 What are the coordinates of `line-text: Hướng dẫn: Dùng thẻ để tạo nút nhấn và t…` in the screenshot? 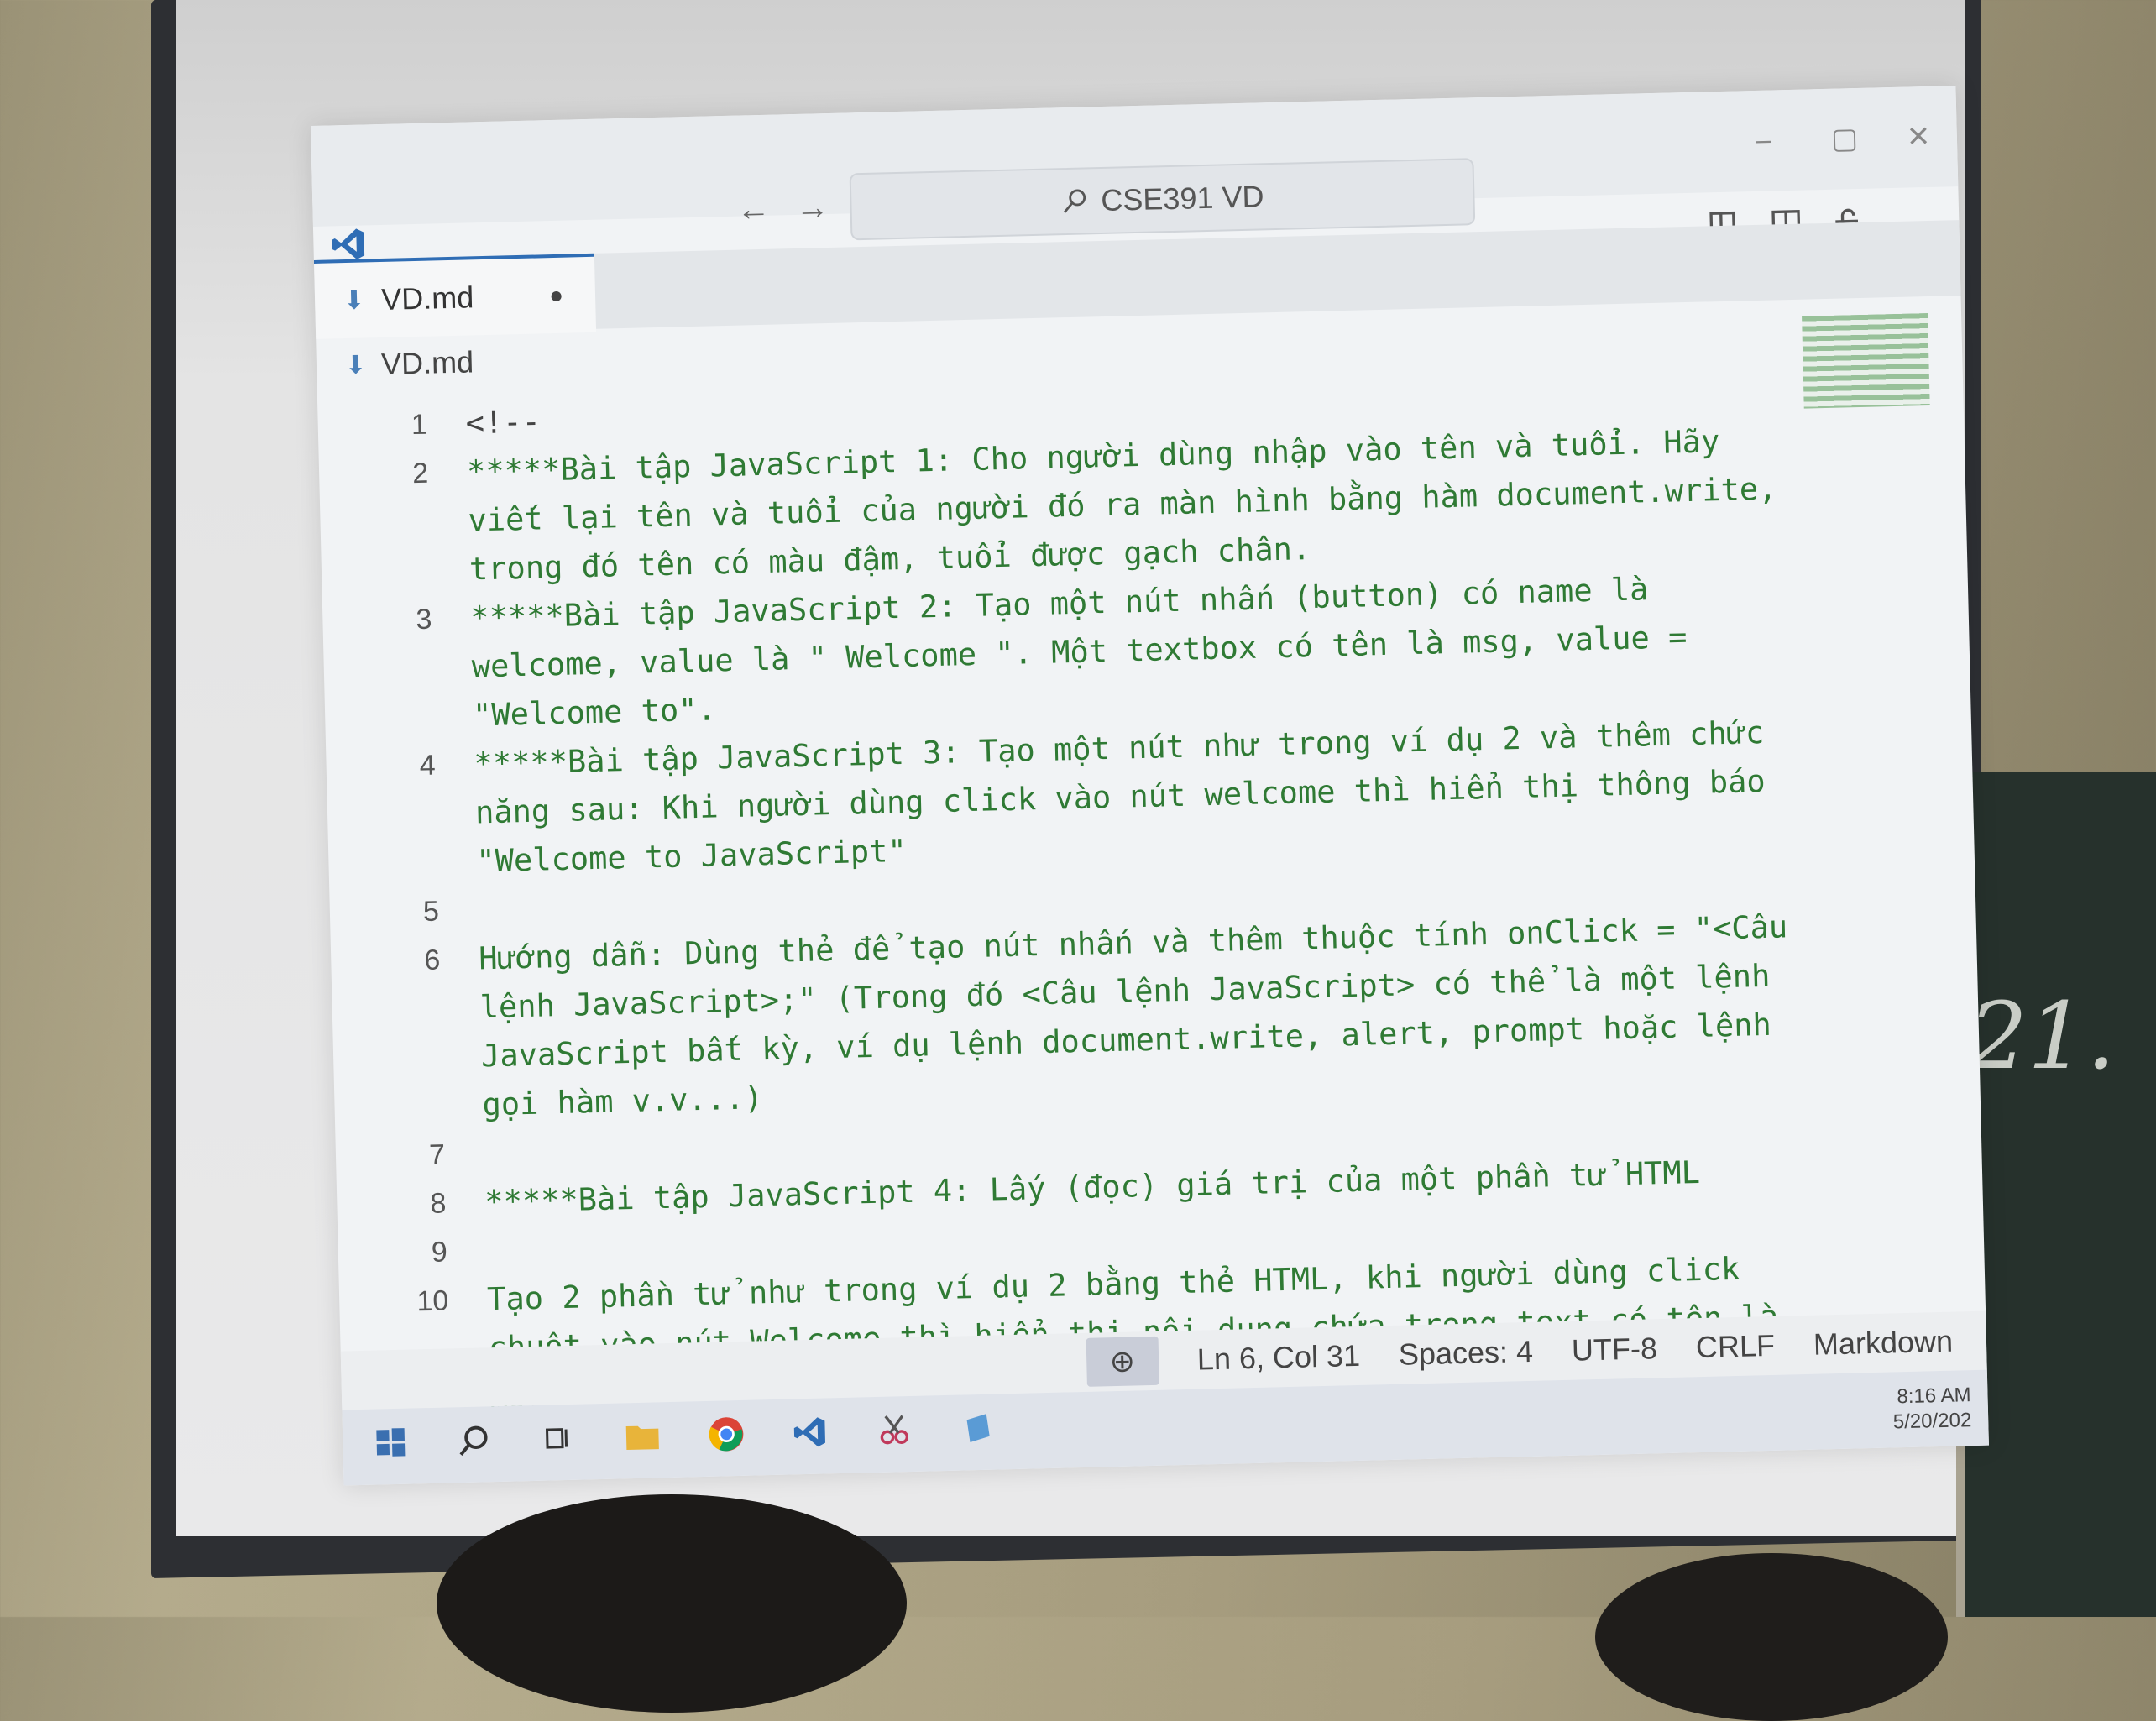 It's located at (1142, 1015).